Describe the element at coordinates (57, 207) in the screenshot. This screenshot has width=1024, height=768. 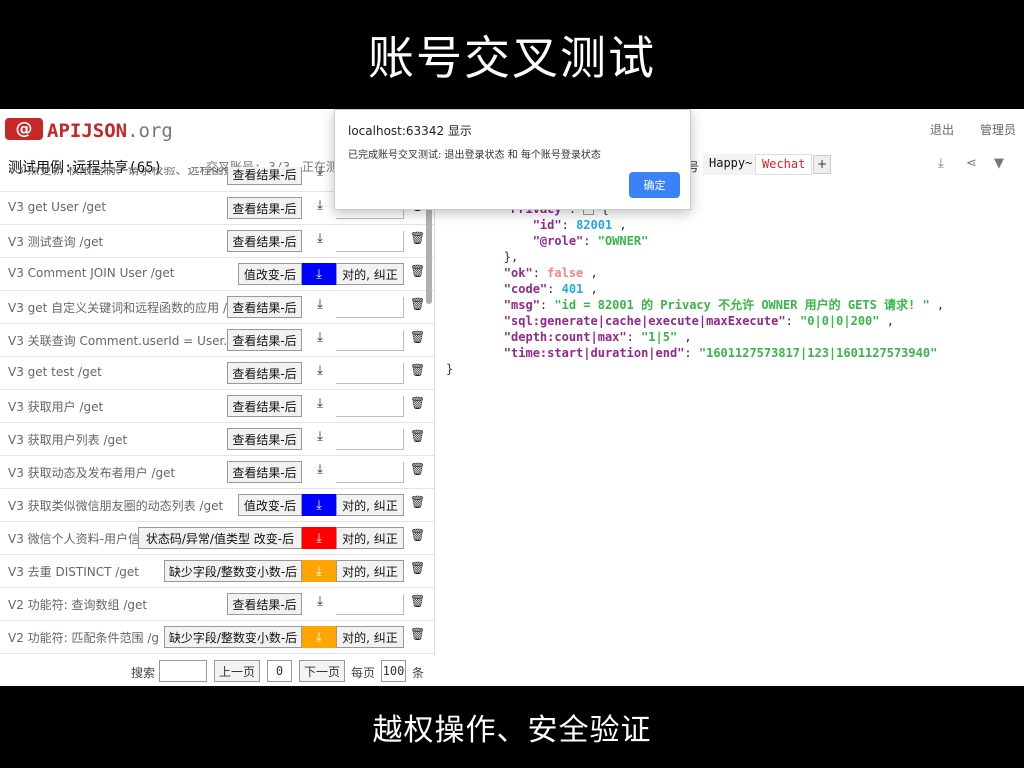
I see `test-case-name: V3 get User /get` at that location.